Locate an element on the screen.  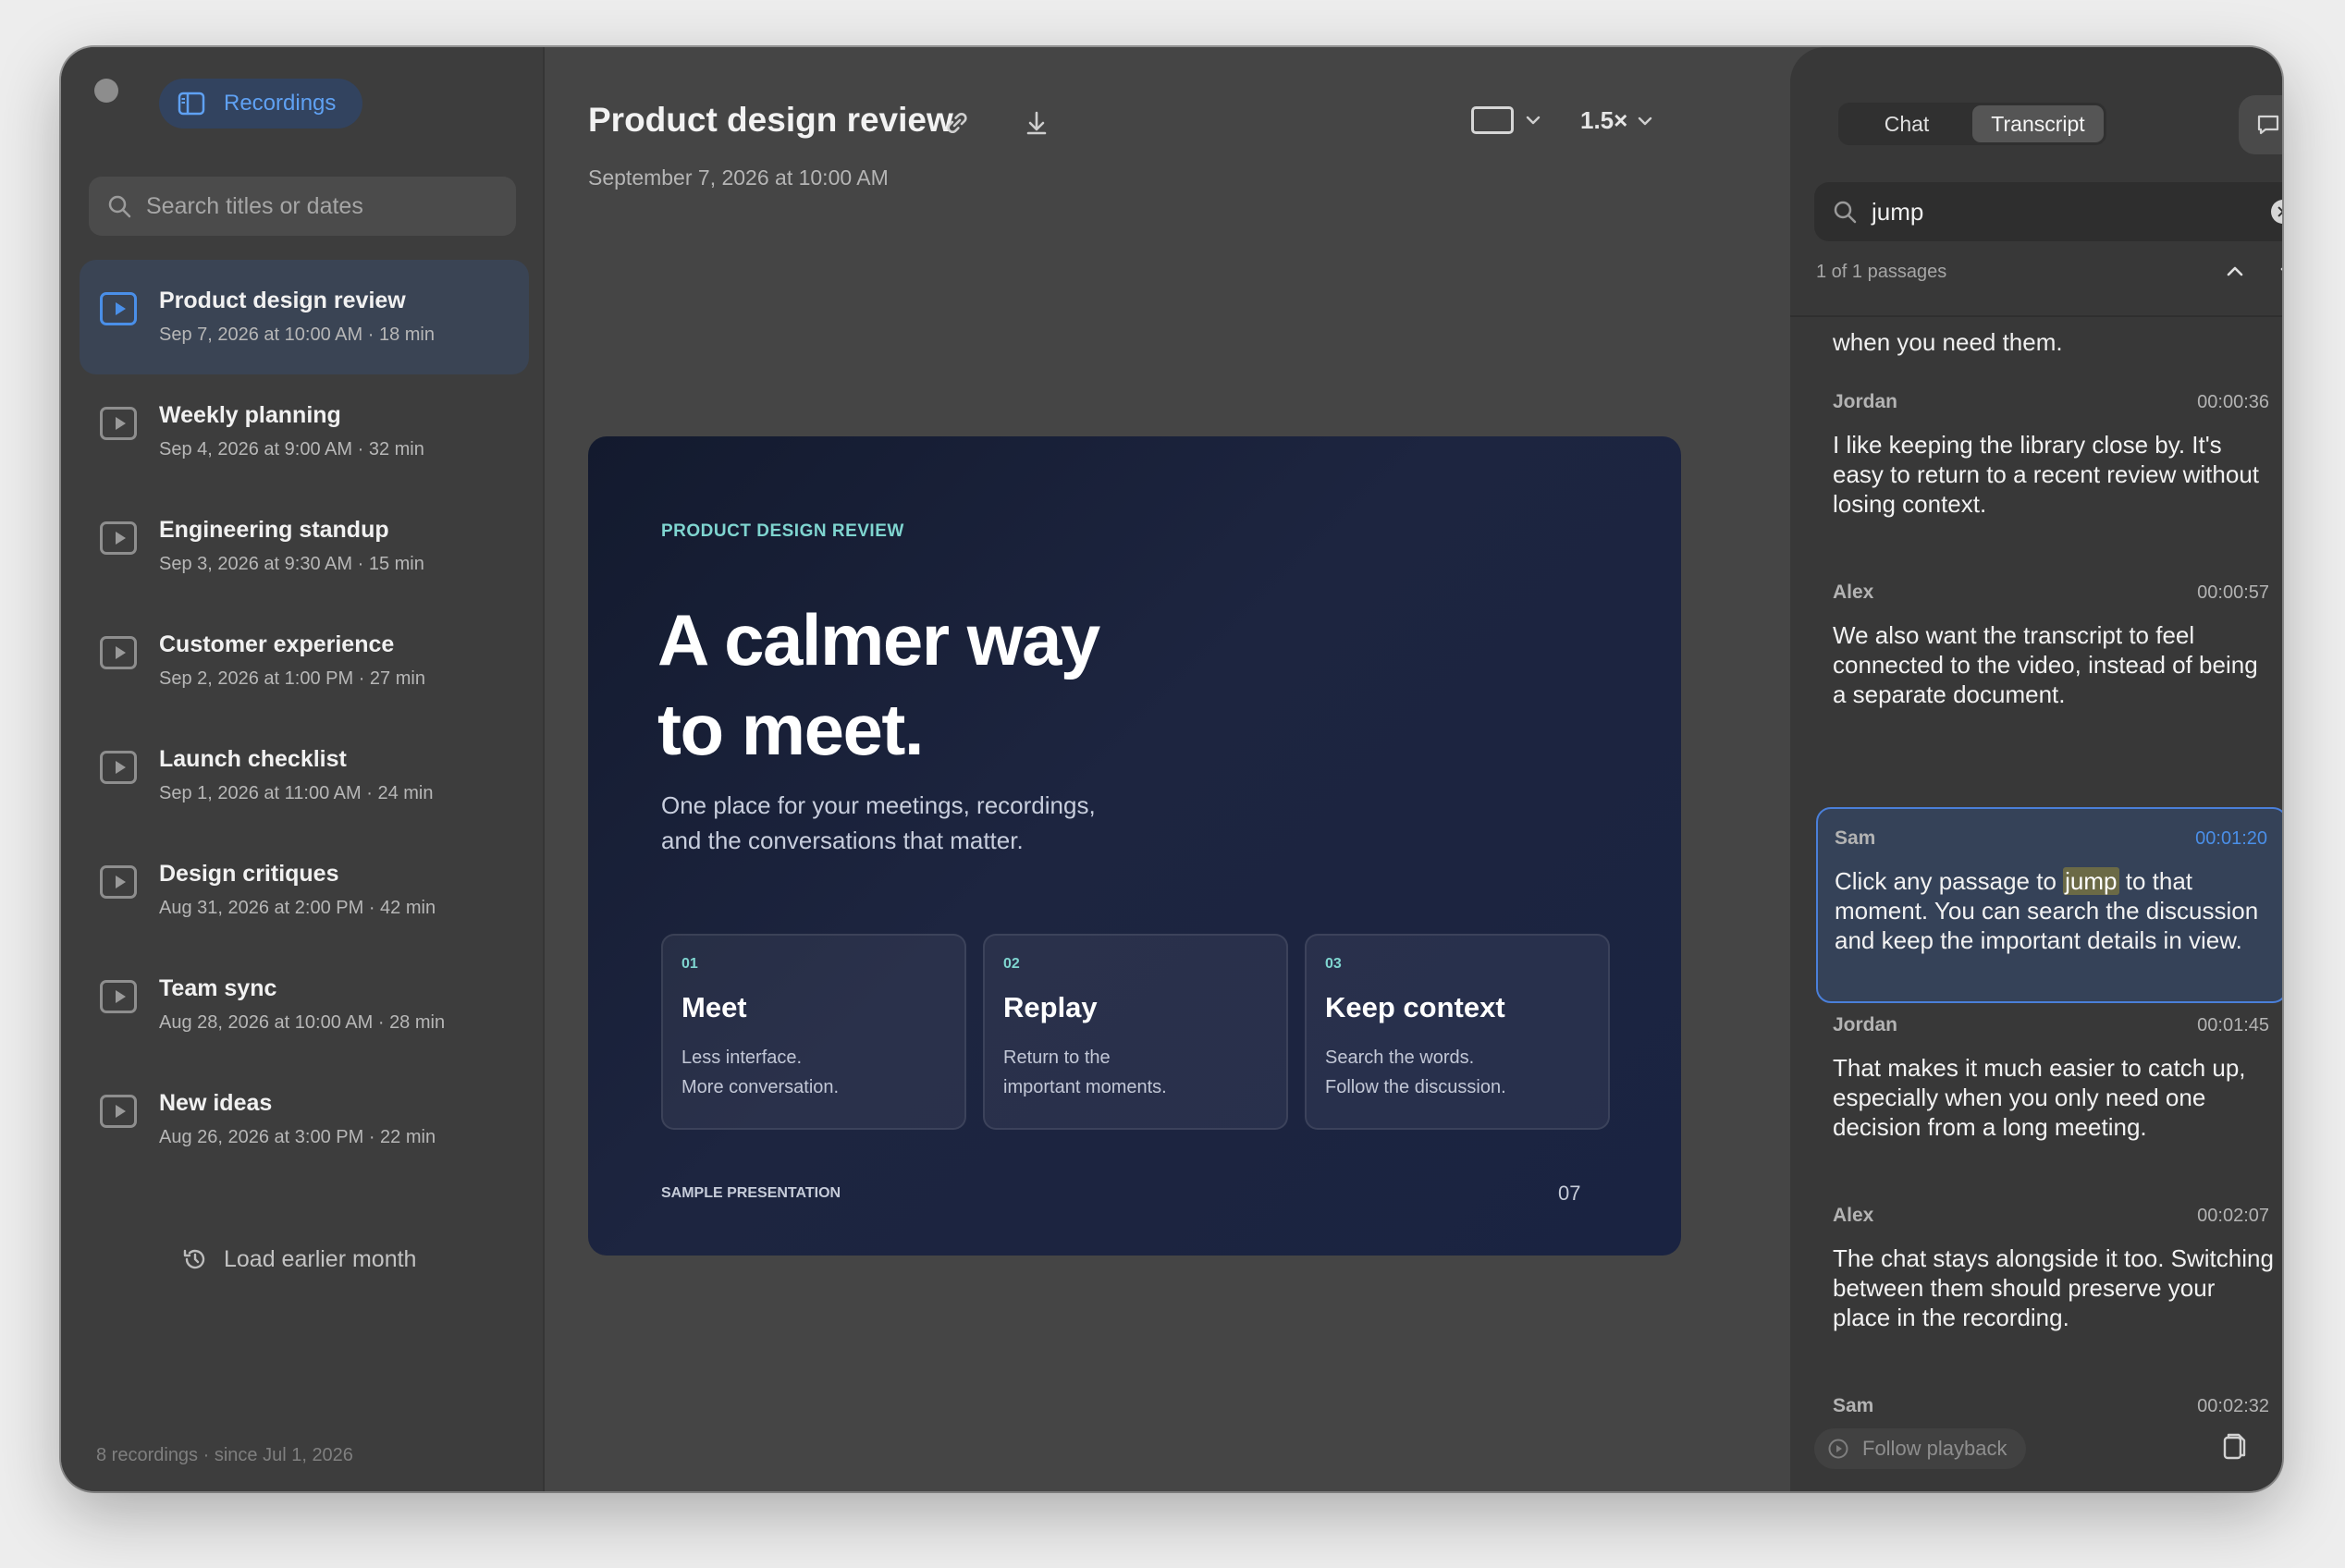
card-description: Return to the important moments. is located at coordinates (1085, 1072).